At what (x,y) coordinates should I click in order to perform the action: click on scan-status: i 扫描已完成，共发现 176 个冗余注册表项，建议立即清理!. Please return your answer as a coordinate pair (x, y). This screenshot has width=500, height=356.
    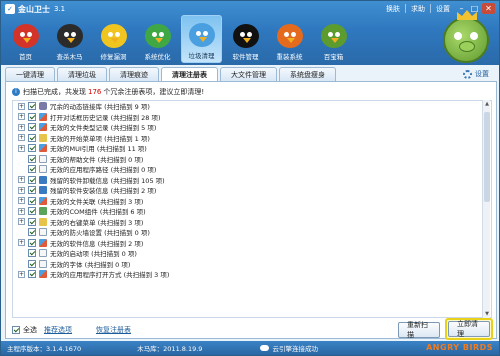
    Looking at the image, I should click on (108, 91).